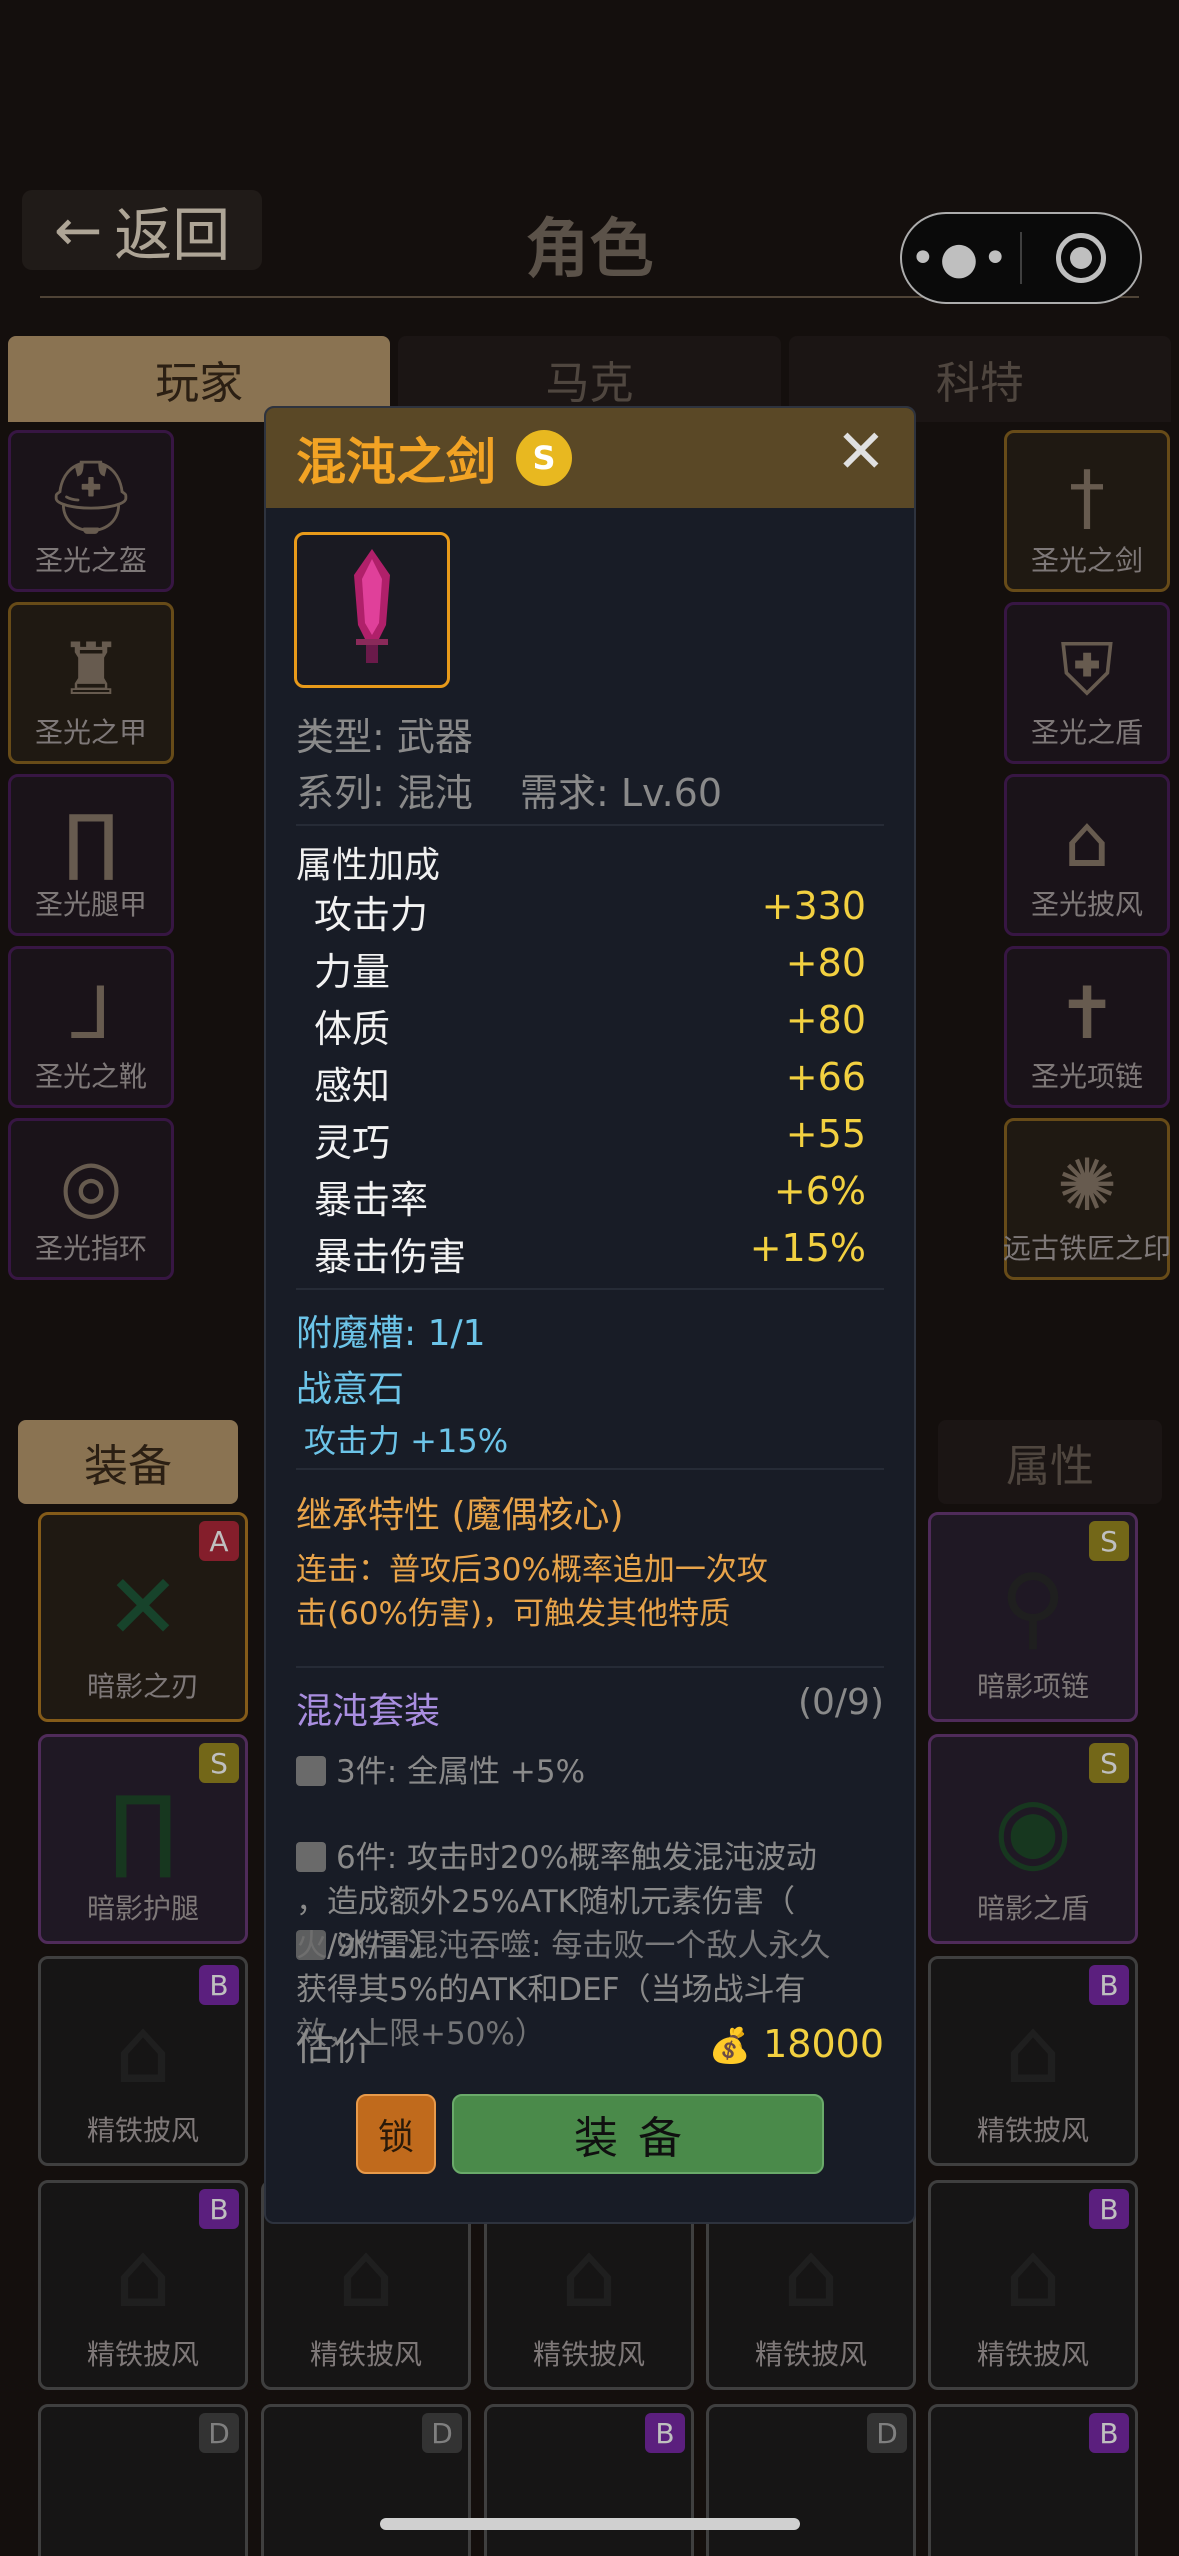  Describe the element at coordinates (513, 1614) in the screenshot. I see `inherit-desc: 击(60%伤害)，可触发其他特质` at that location.